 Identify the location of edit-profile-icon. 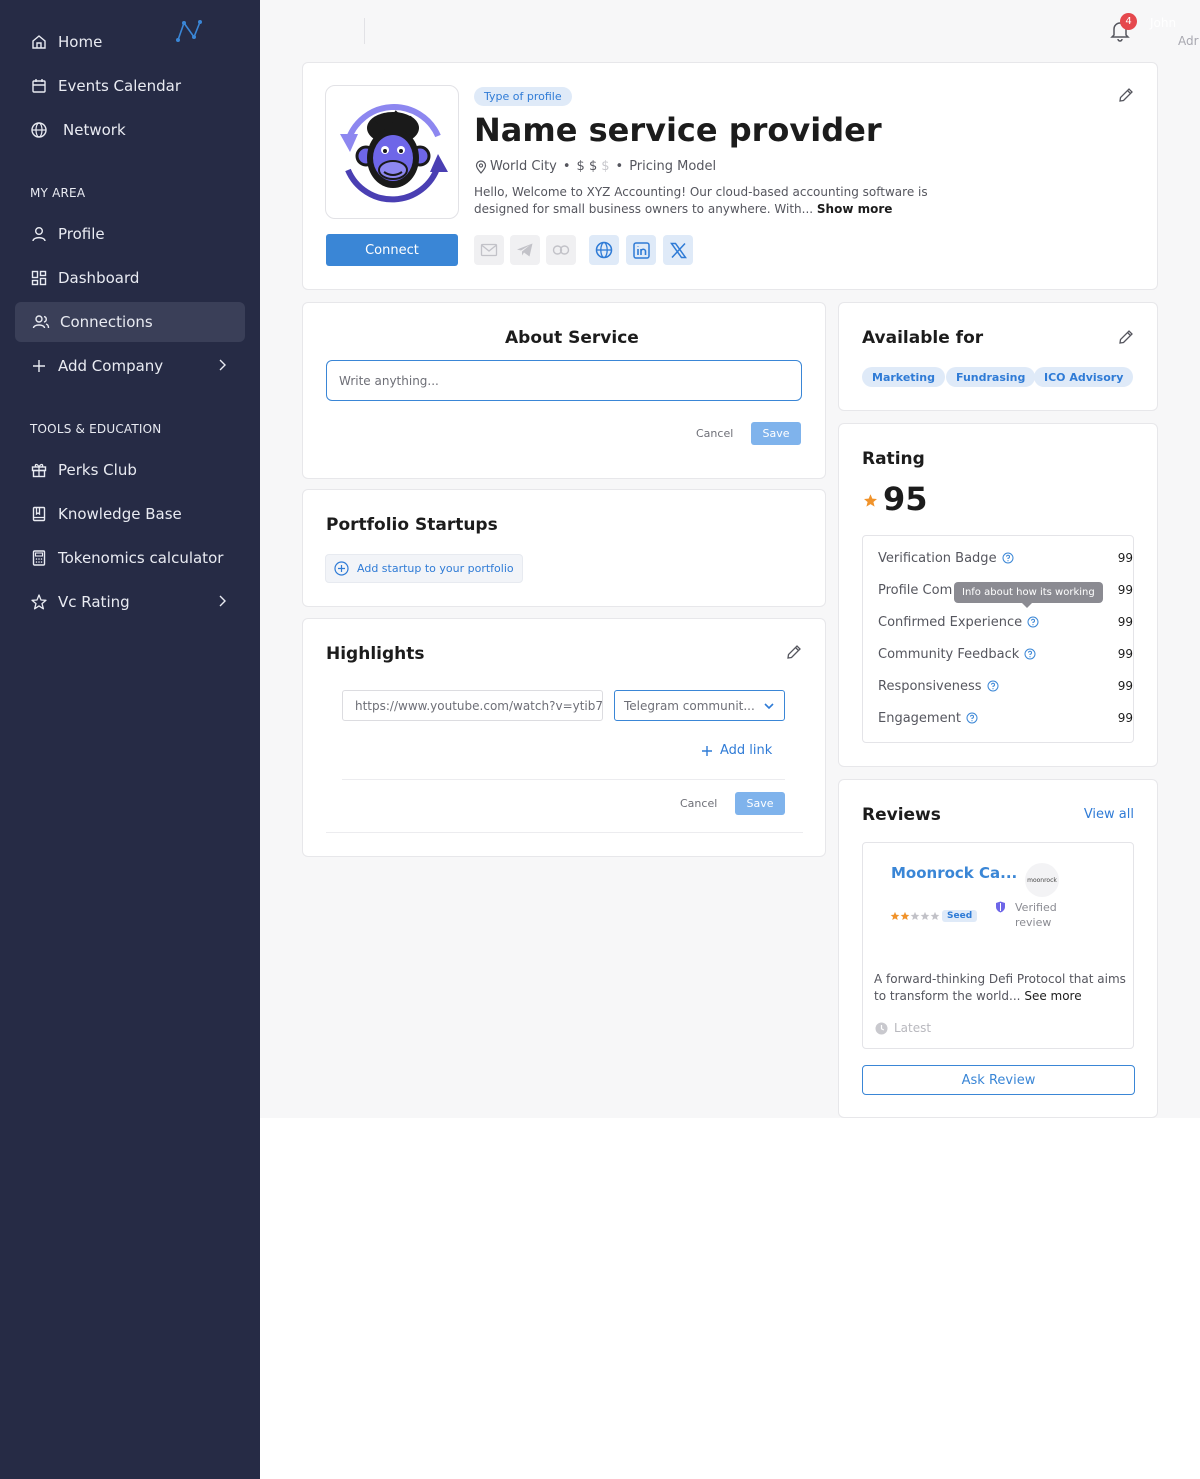
(1126, 95).